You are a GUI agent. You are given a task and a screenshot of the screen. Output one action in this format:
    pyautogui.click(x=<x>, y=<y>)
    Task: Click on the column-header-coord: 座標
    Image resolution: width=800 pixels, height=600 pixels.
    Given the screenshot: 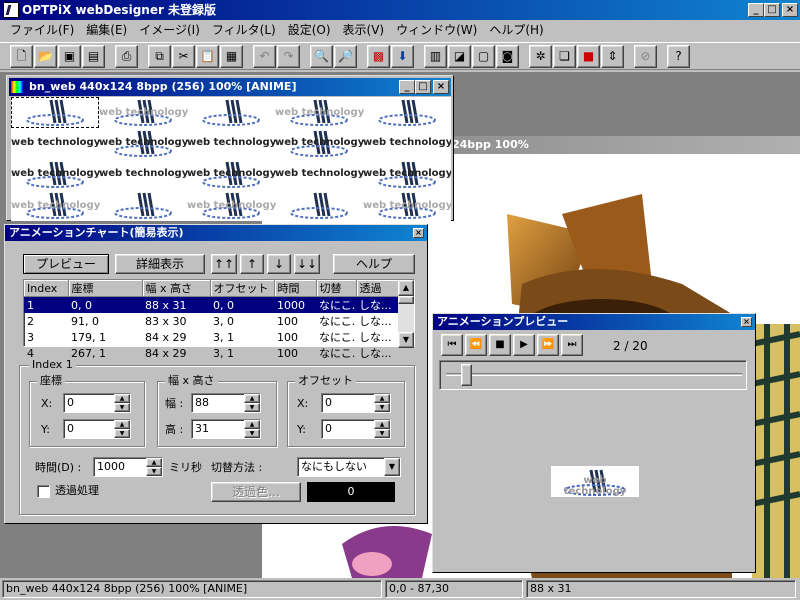 What is the action you would take?
    pyautogui.click(x=105, y=288)
    